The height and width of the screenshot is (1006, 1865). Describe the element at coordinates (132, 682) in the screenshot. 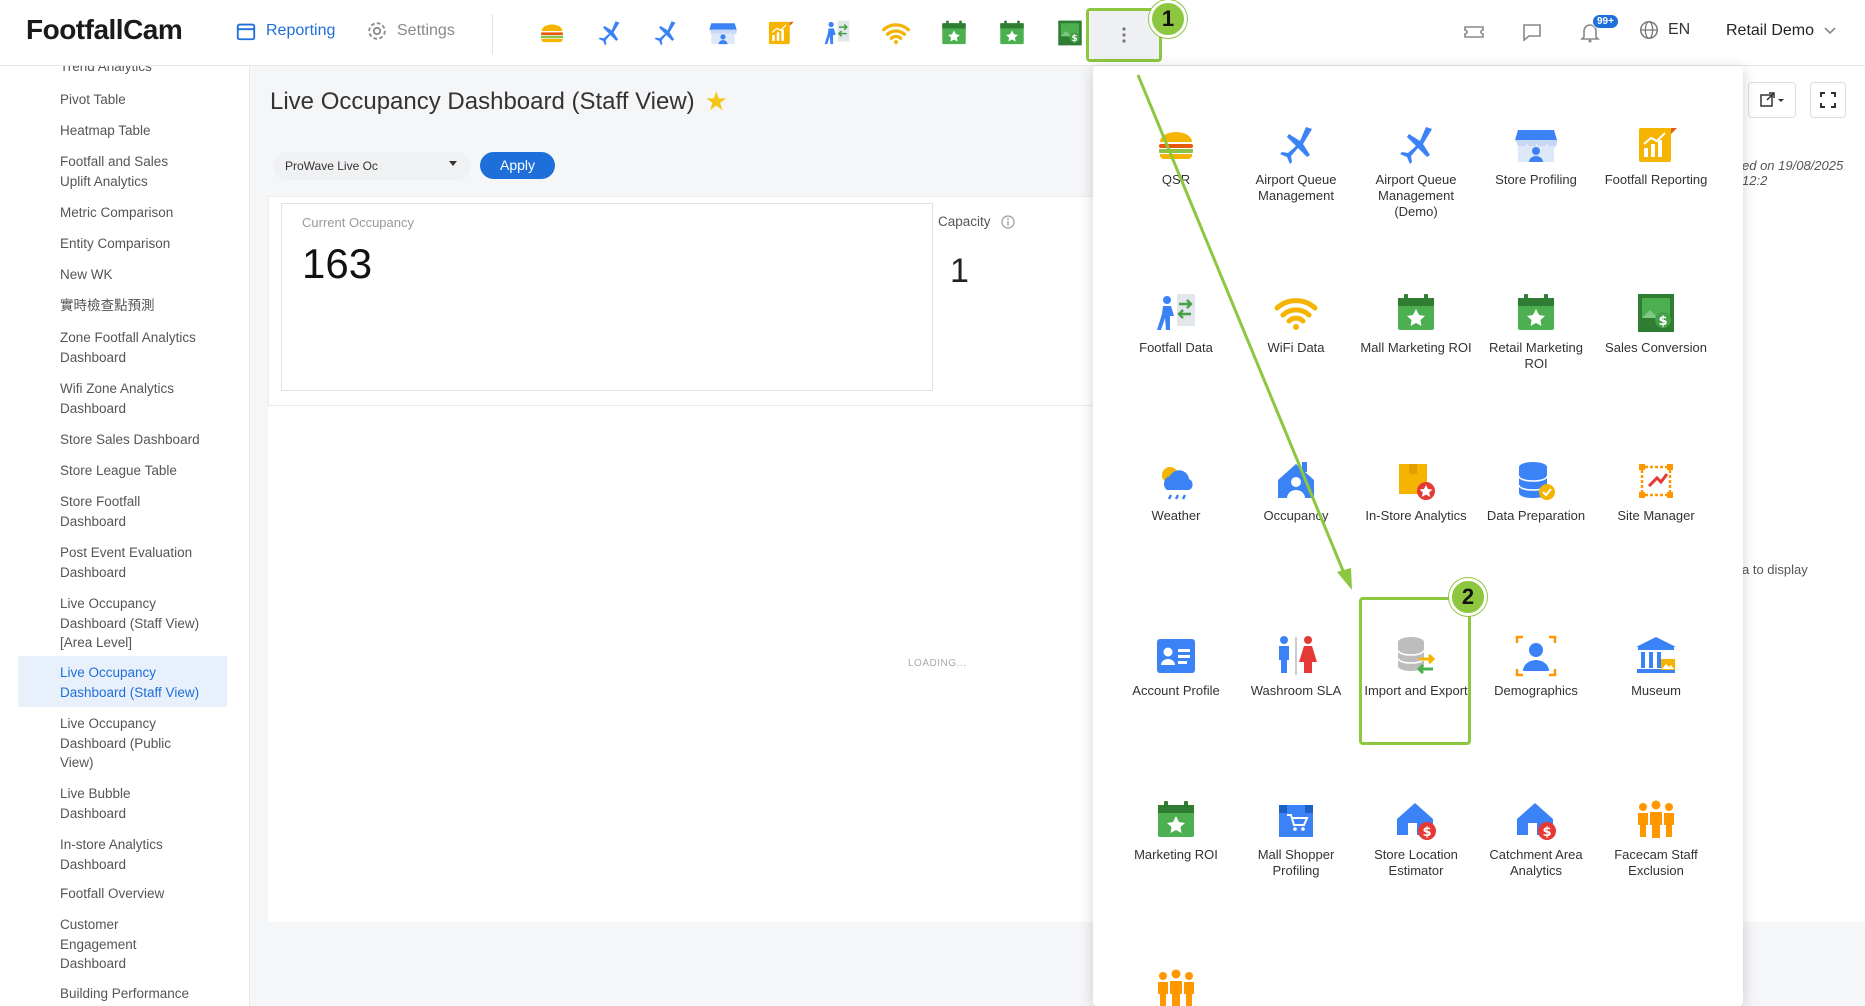

I see `sidebar-item-live-occupancy-staff: Live Occupancy Dashboard (Staff View)` at that location.